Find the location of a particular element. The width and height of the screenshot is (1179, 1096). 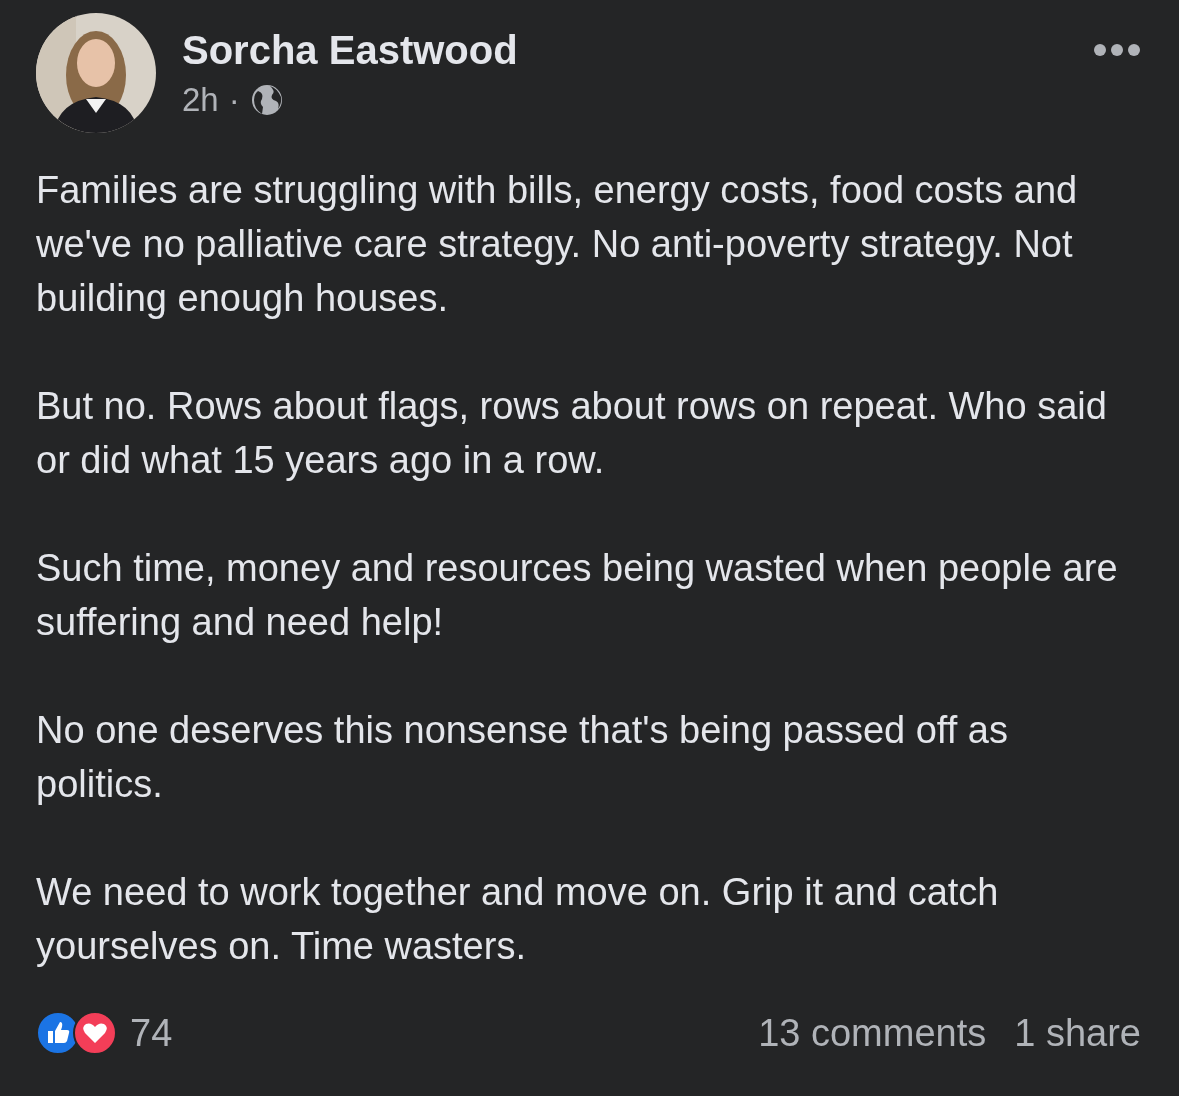

post-paragraph: But no. Rows about flags, rows about rows on repeat. Who said or did what 15 years ago in a row. is located at coordinates (572, 433).